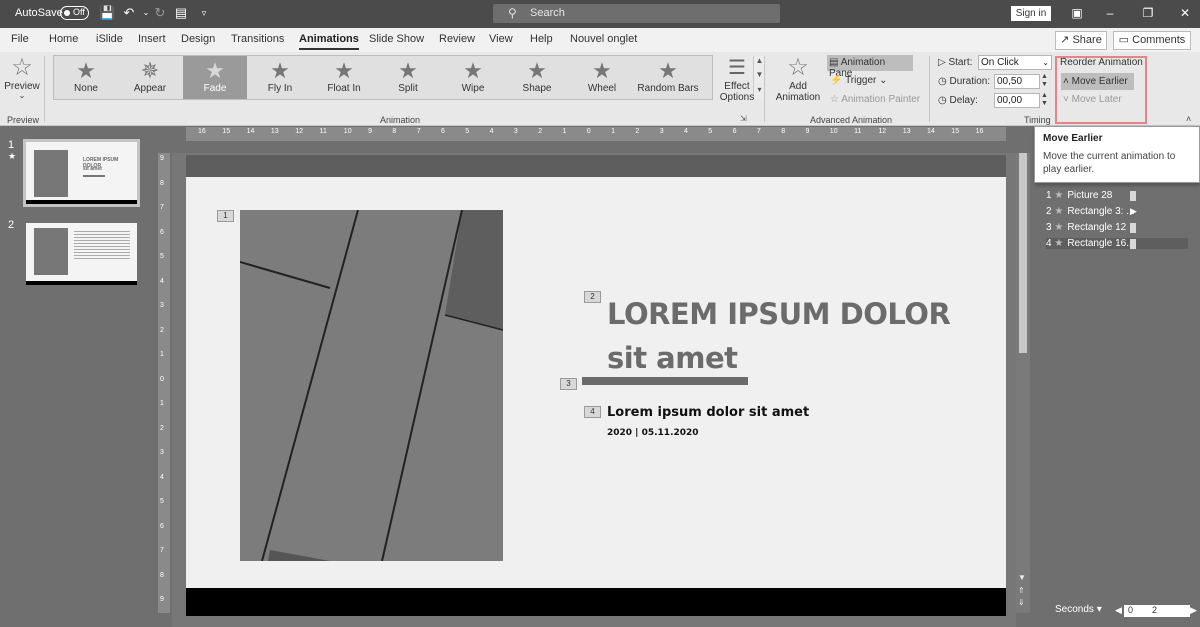 This screenshot has height=627, width=1200. Describe the element at coordinates (280, 77) in the screenshot. I see `animation-fly-in: ★ Fly In` at that location.